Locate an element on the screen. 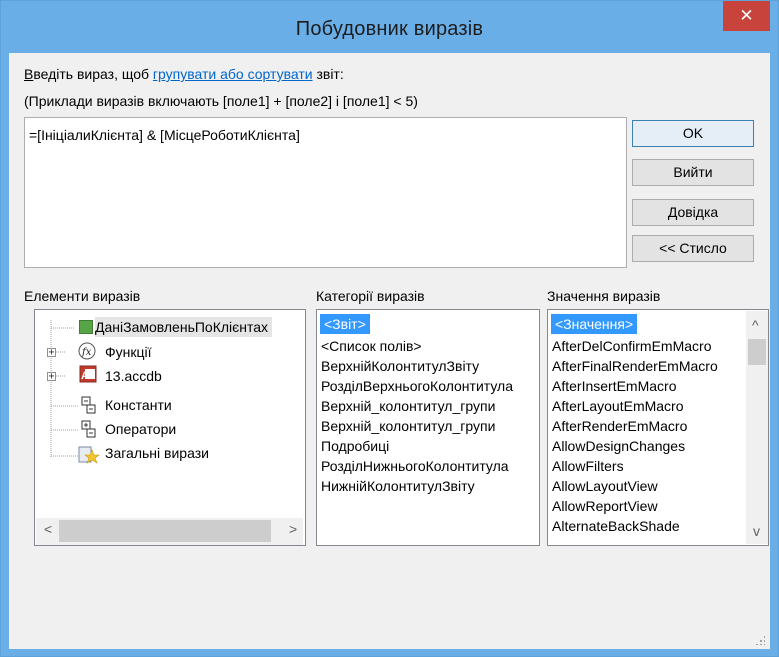  values-label: Значення виразів is located at coordinates (604, 296).